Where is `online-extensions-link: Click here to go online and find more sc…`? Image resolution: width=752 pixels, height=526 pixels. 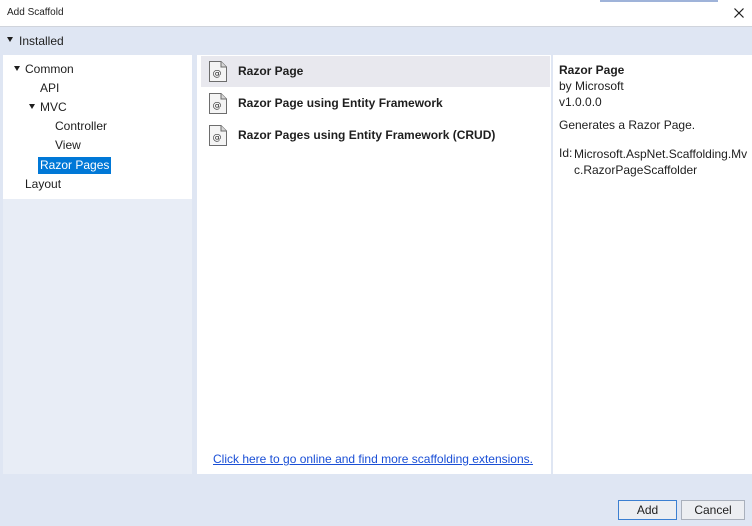 online-extensions-link: Click here to go online and find more sc… is located at coordinates (373, 459).